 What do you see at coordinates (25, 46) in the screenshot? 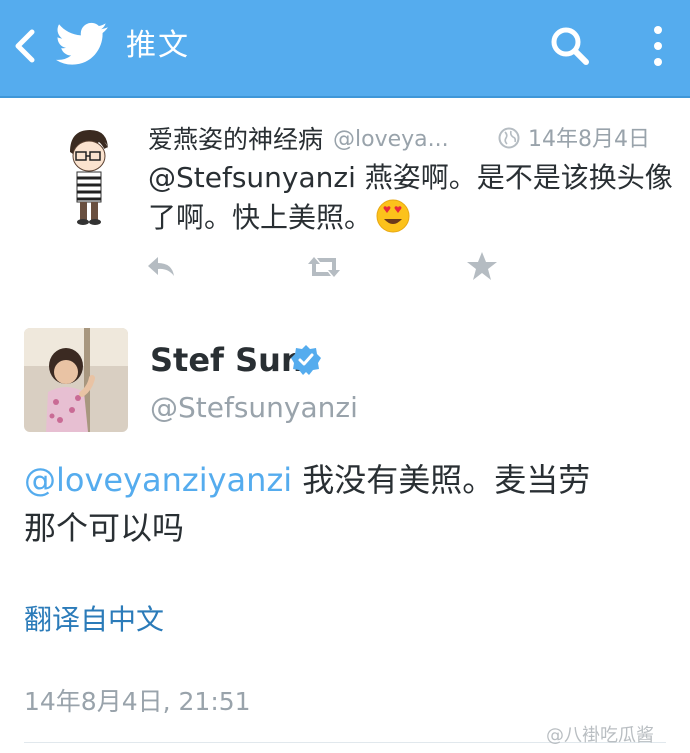
I see `back-arrow-icon` at bounding box center [25, 46].